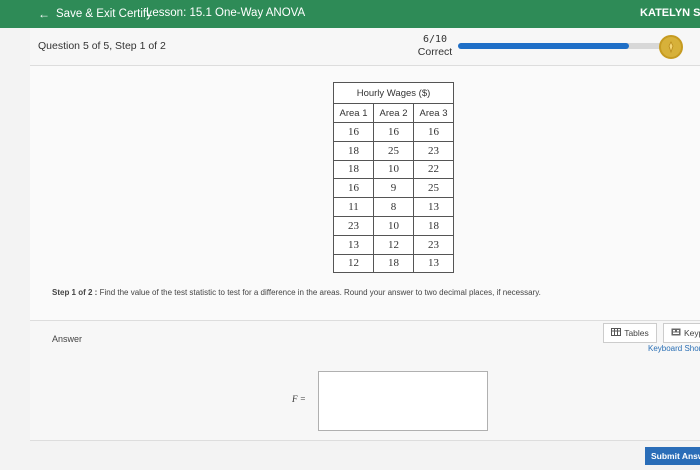 This screenshot has height=470, width=700. Describe the element at coordinates (353, 207) in the screenshot. I see `table-cell: 11` at that location.